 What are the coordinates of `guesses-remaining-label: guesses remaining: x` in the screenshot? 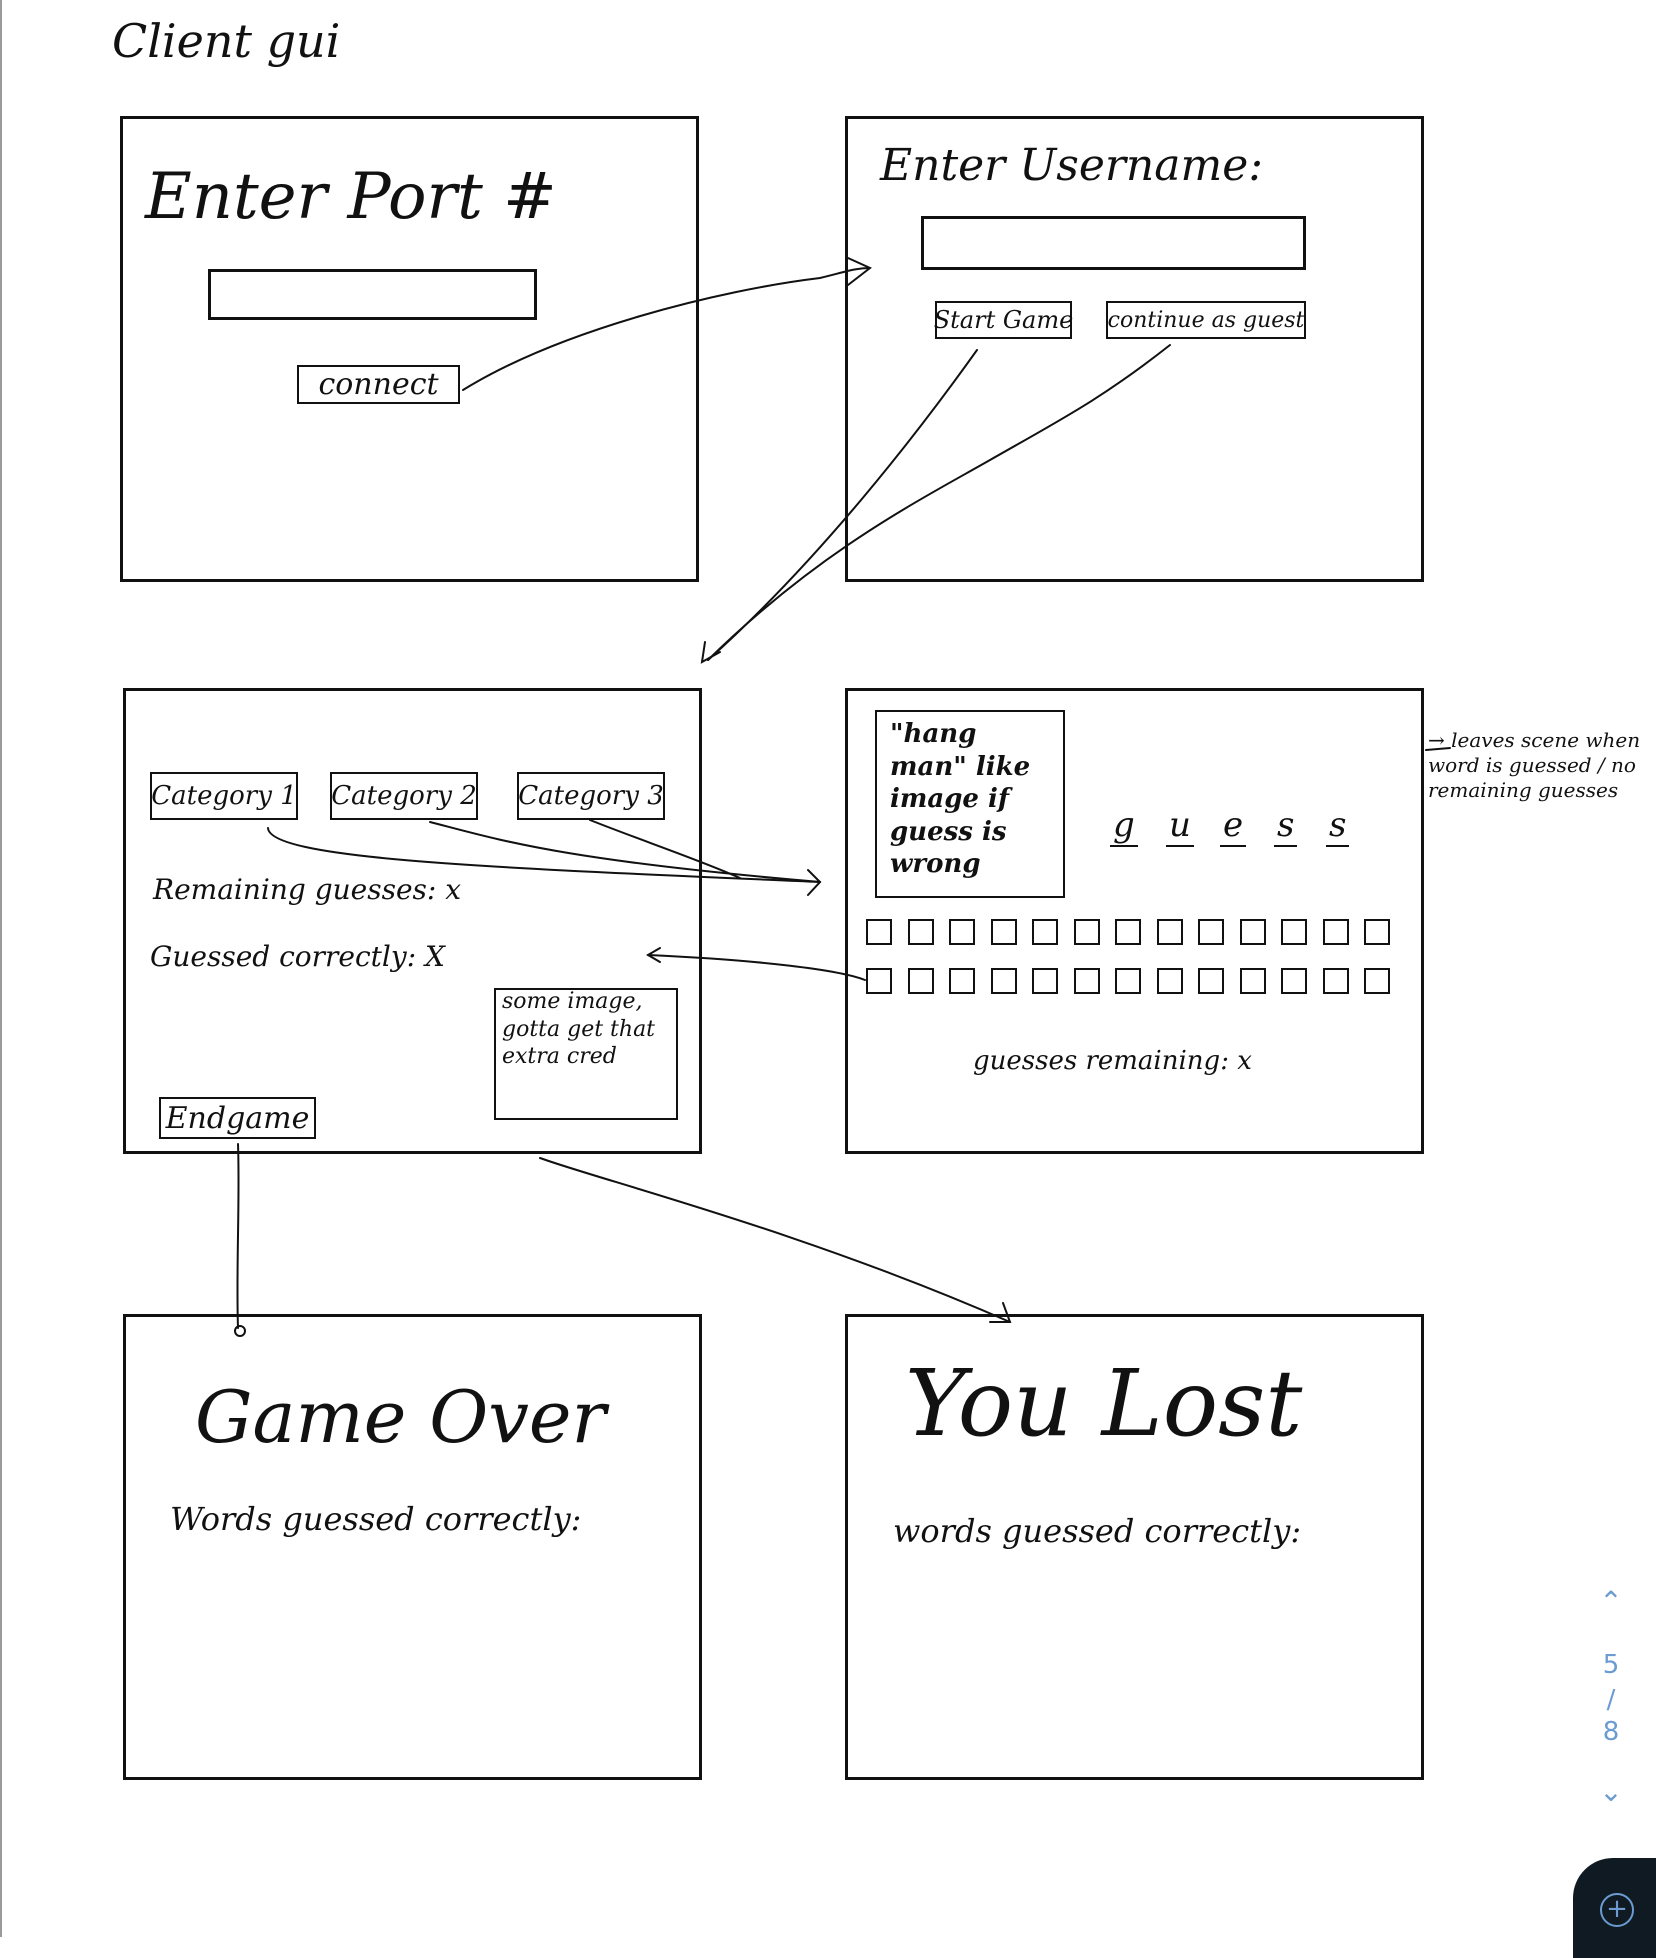 It's located at (1112, 1061).